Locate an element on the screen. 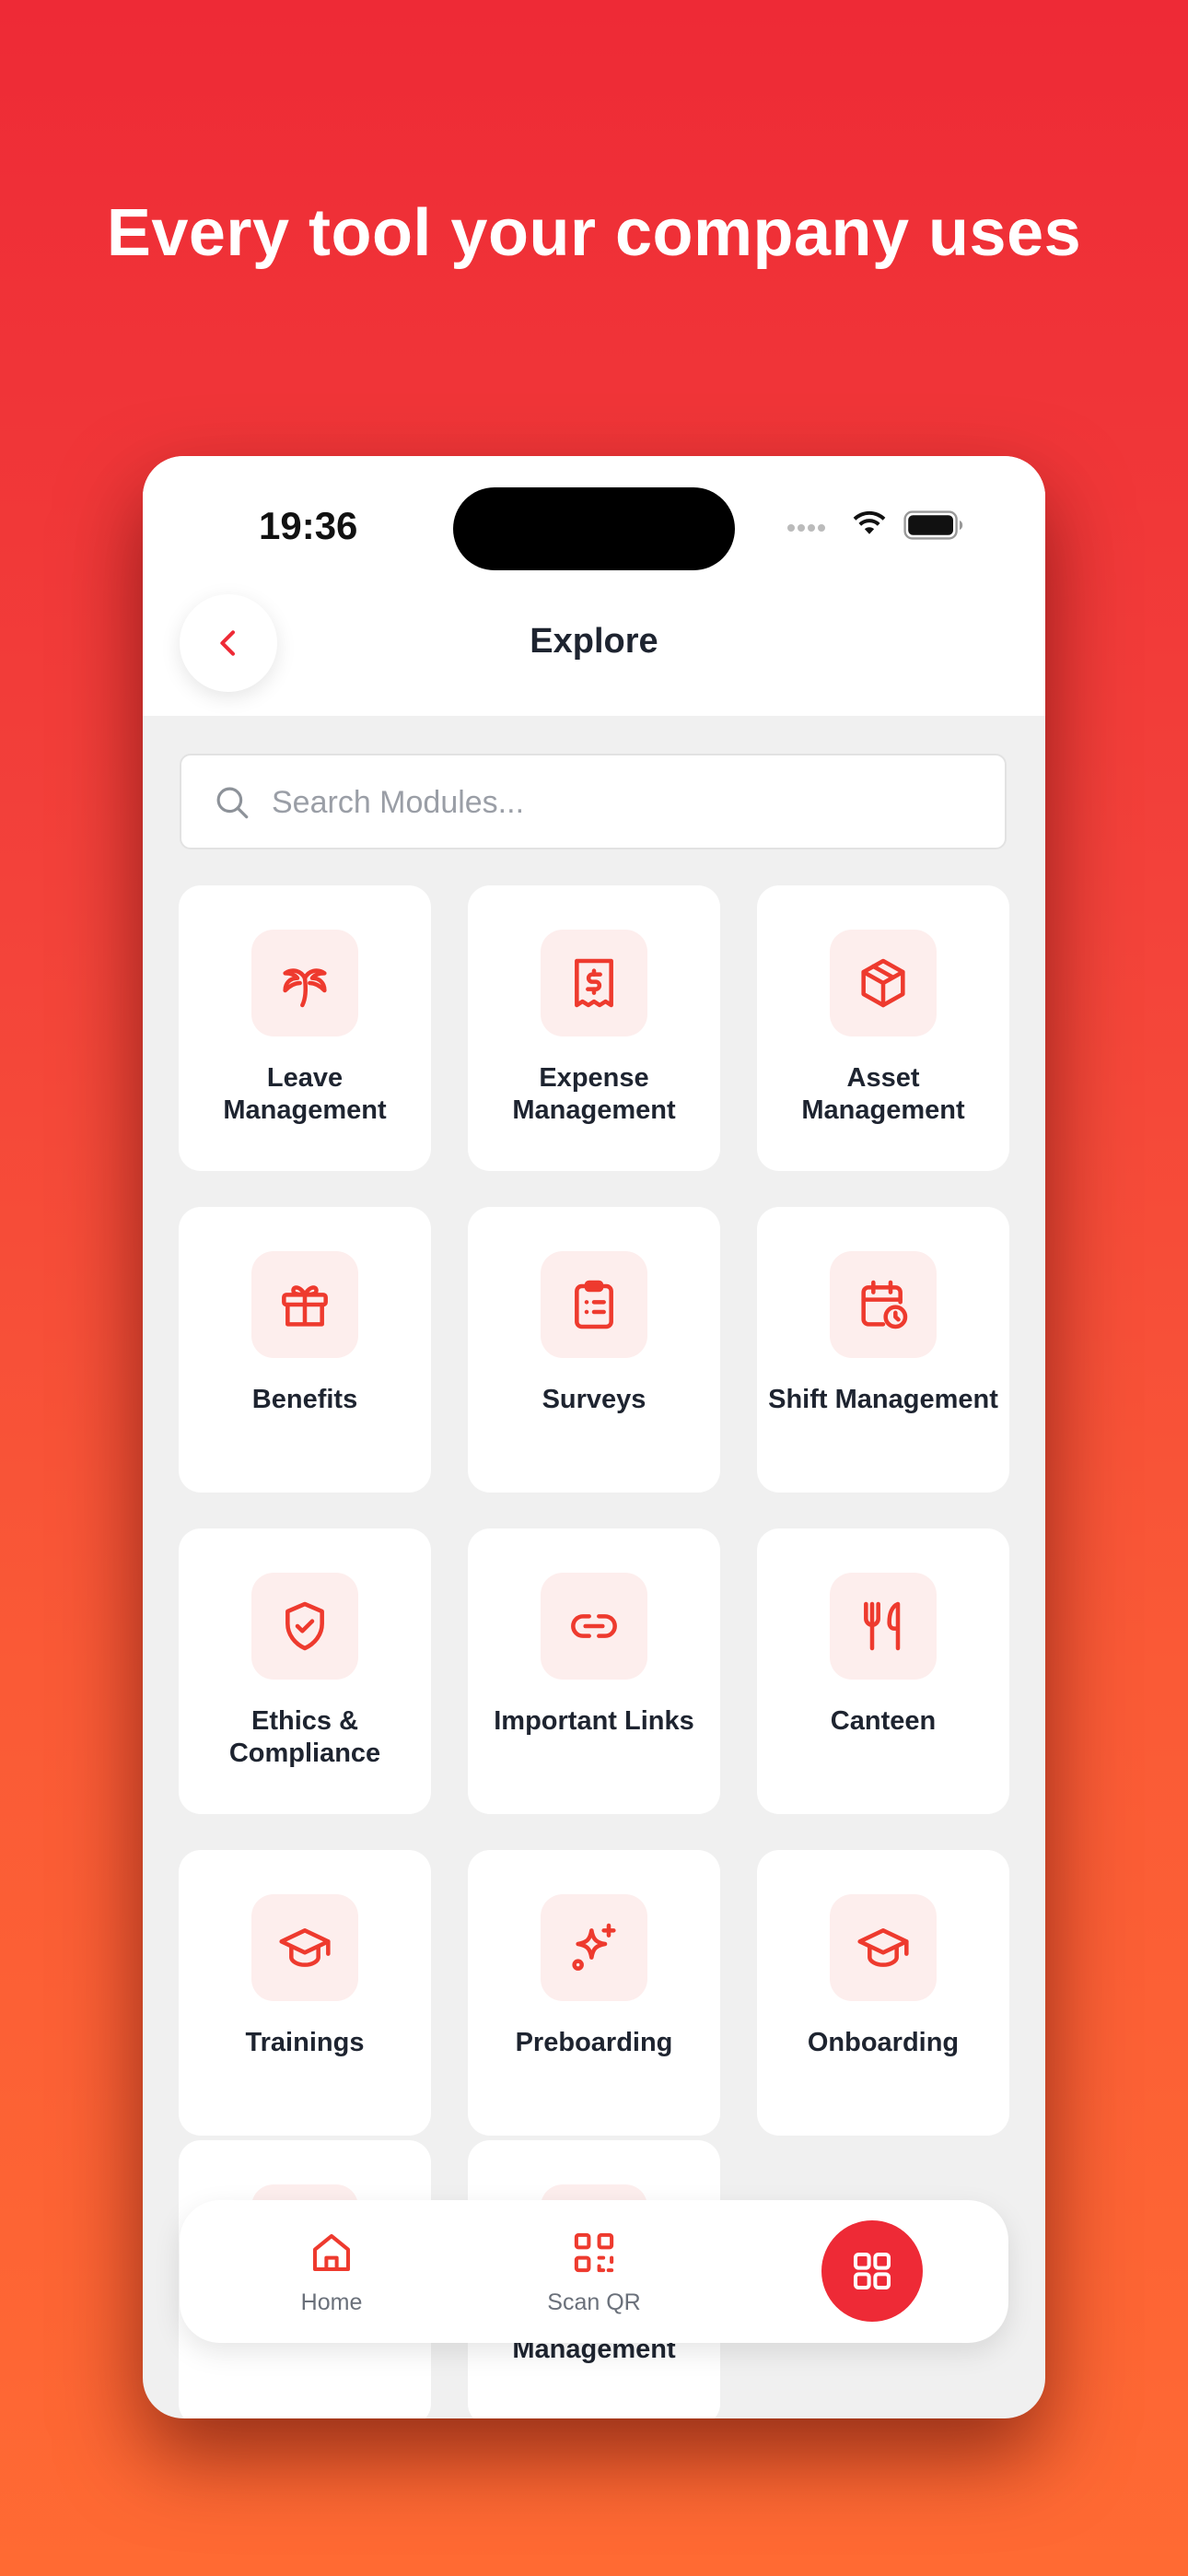  status-time: 19:36 is located at coordinates (308, 525).